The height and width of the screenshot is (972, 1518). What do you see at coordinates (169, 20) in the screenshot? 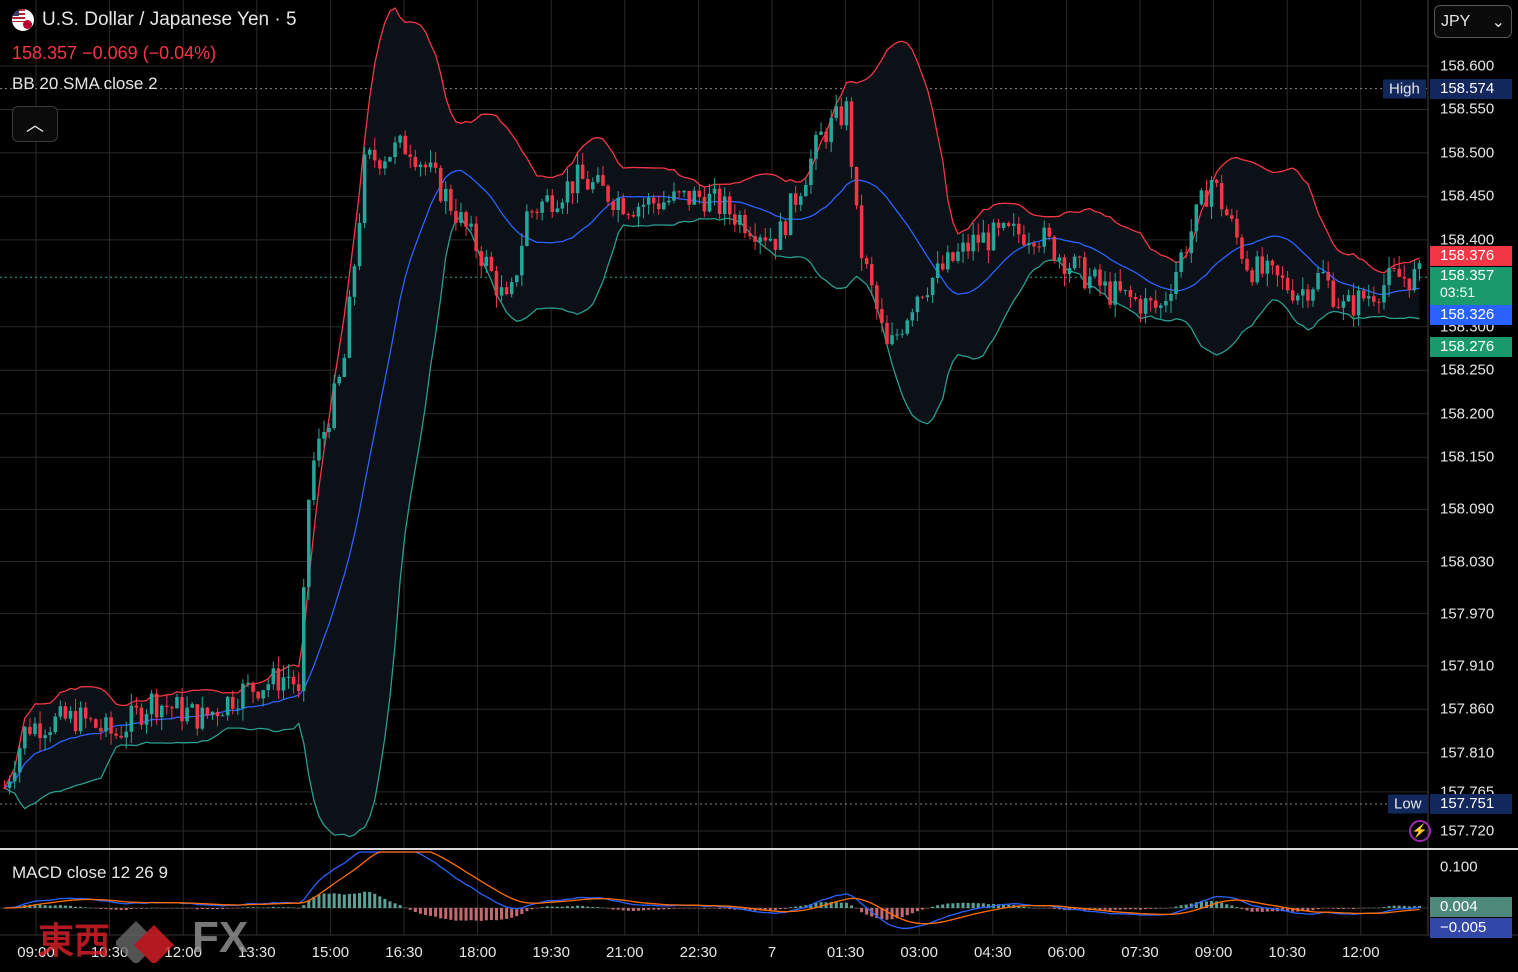
I see `symbol-title: U.S. Dollar / Japanese Yen · 5` at bounding box center [169, 20].